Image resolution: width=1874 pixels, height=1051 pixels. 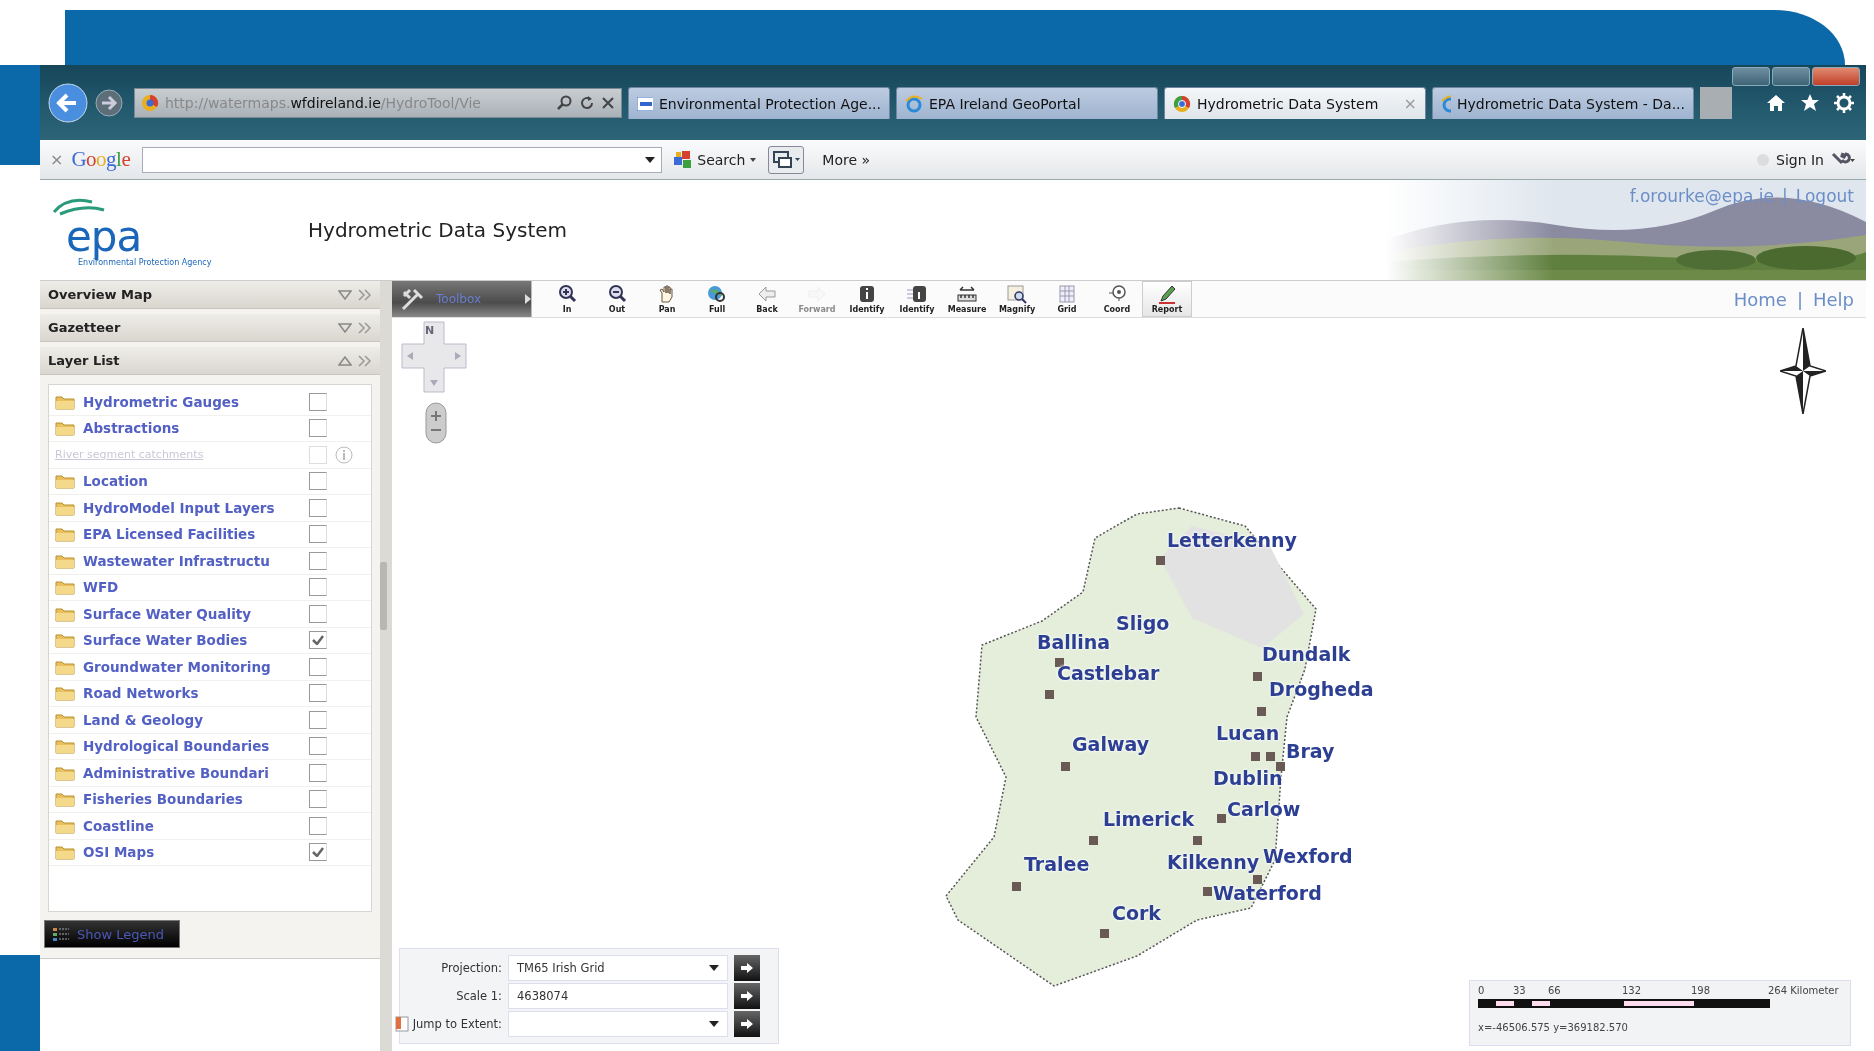 I want to click on back-button, so click(x=68, y=103).